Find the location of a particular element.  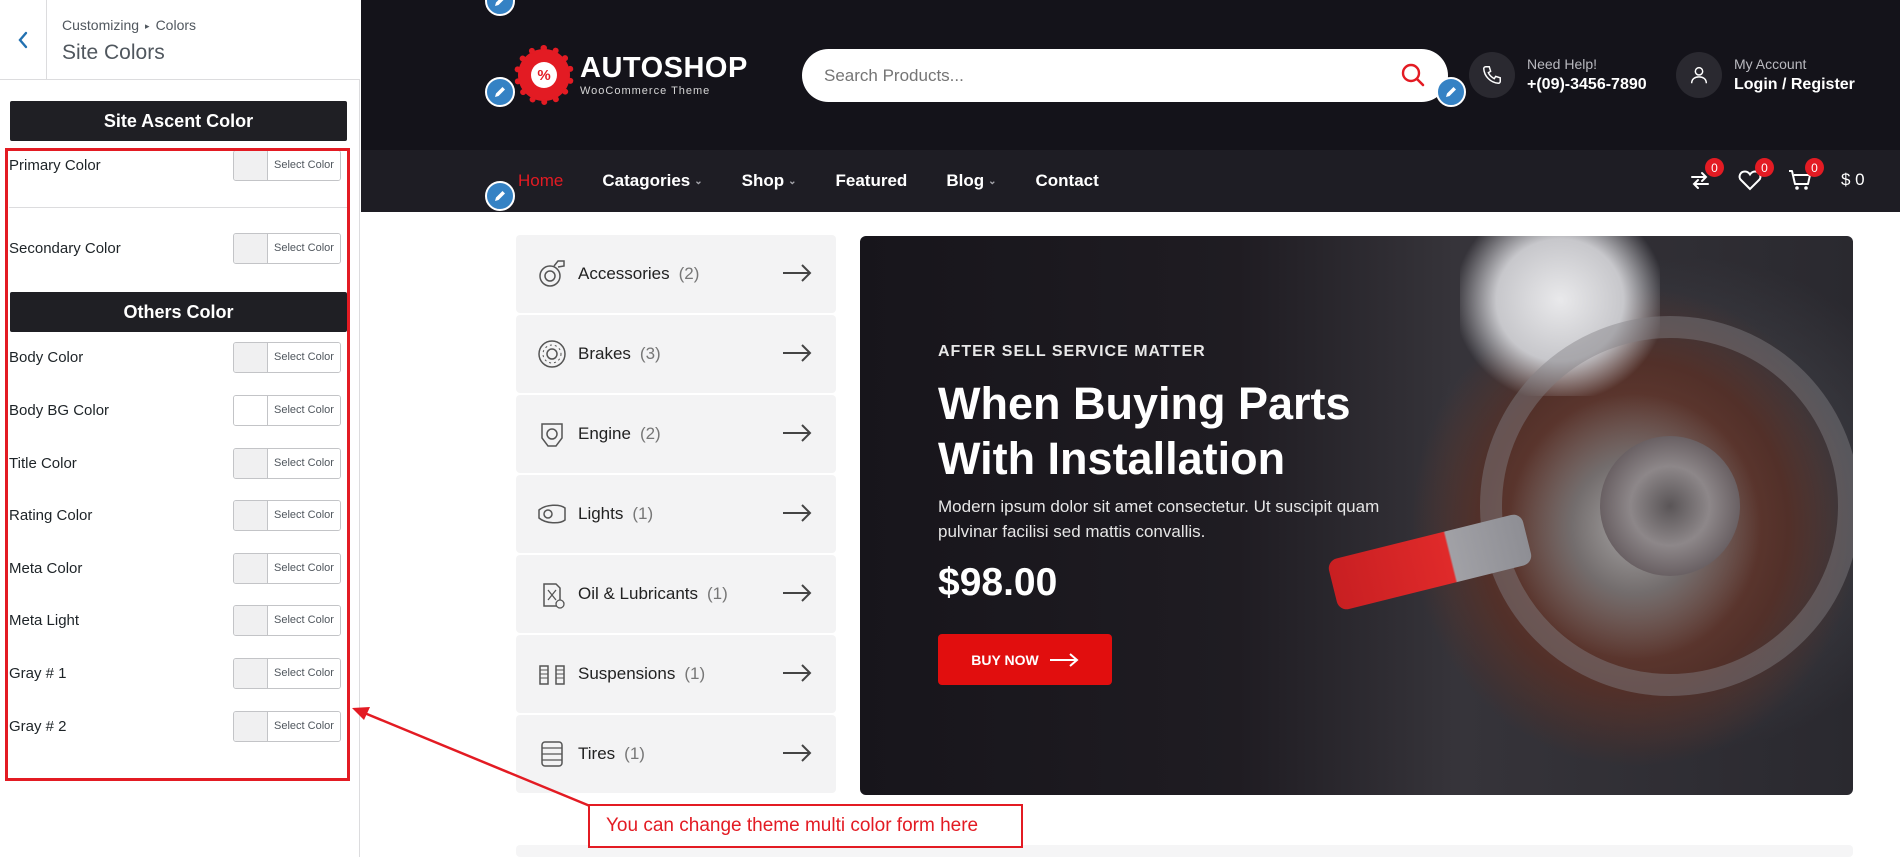

nav-catagories: Catagories ⌄ is located at coordinates (652, 181).